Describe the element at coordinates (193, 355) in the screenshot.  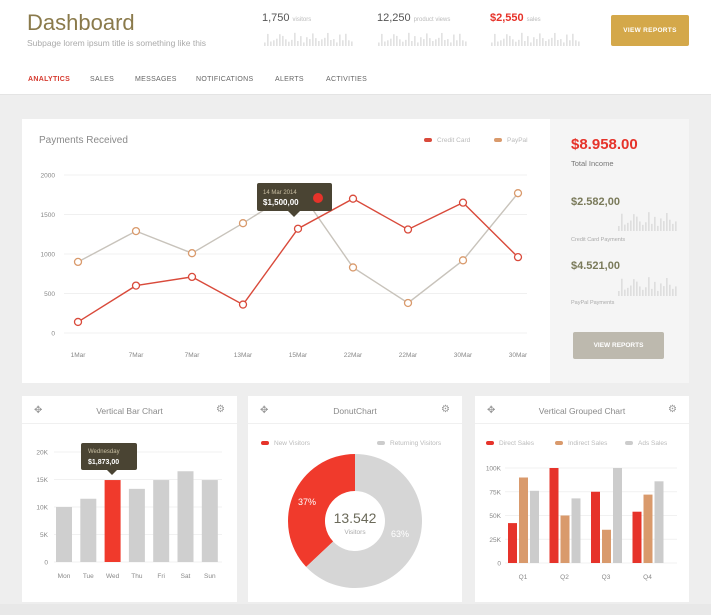
I see `x-tick-label: 7Mar` at that location.